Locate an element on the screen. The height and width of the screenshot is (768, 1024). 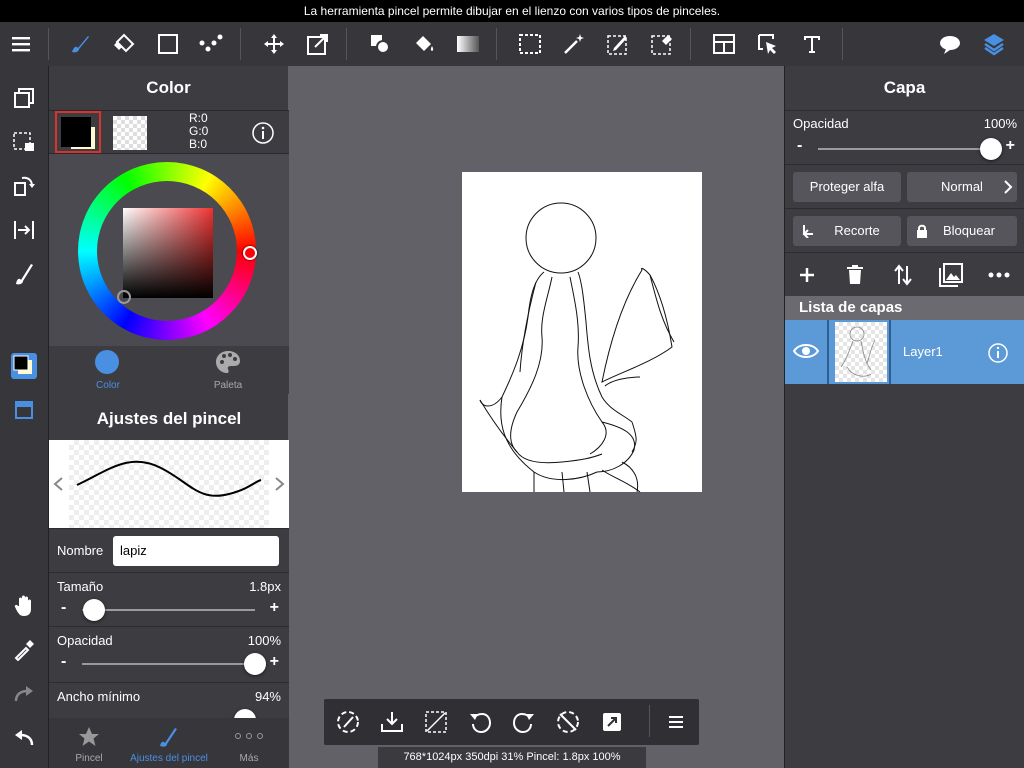
layer-opacity-track is located at coordinates (904, 149).